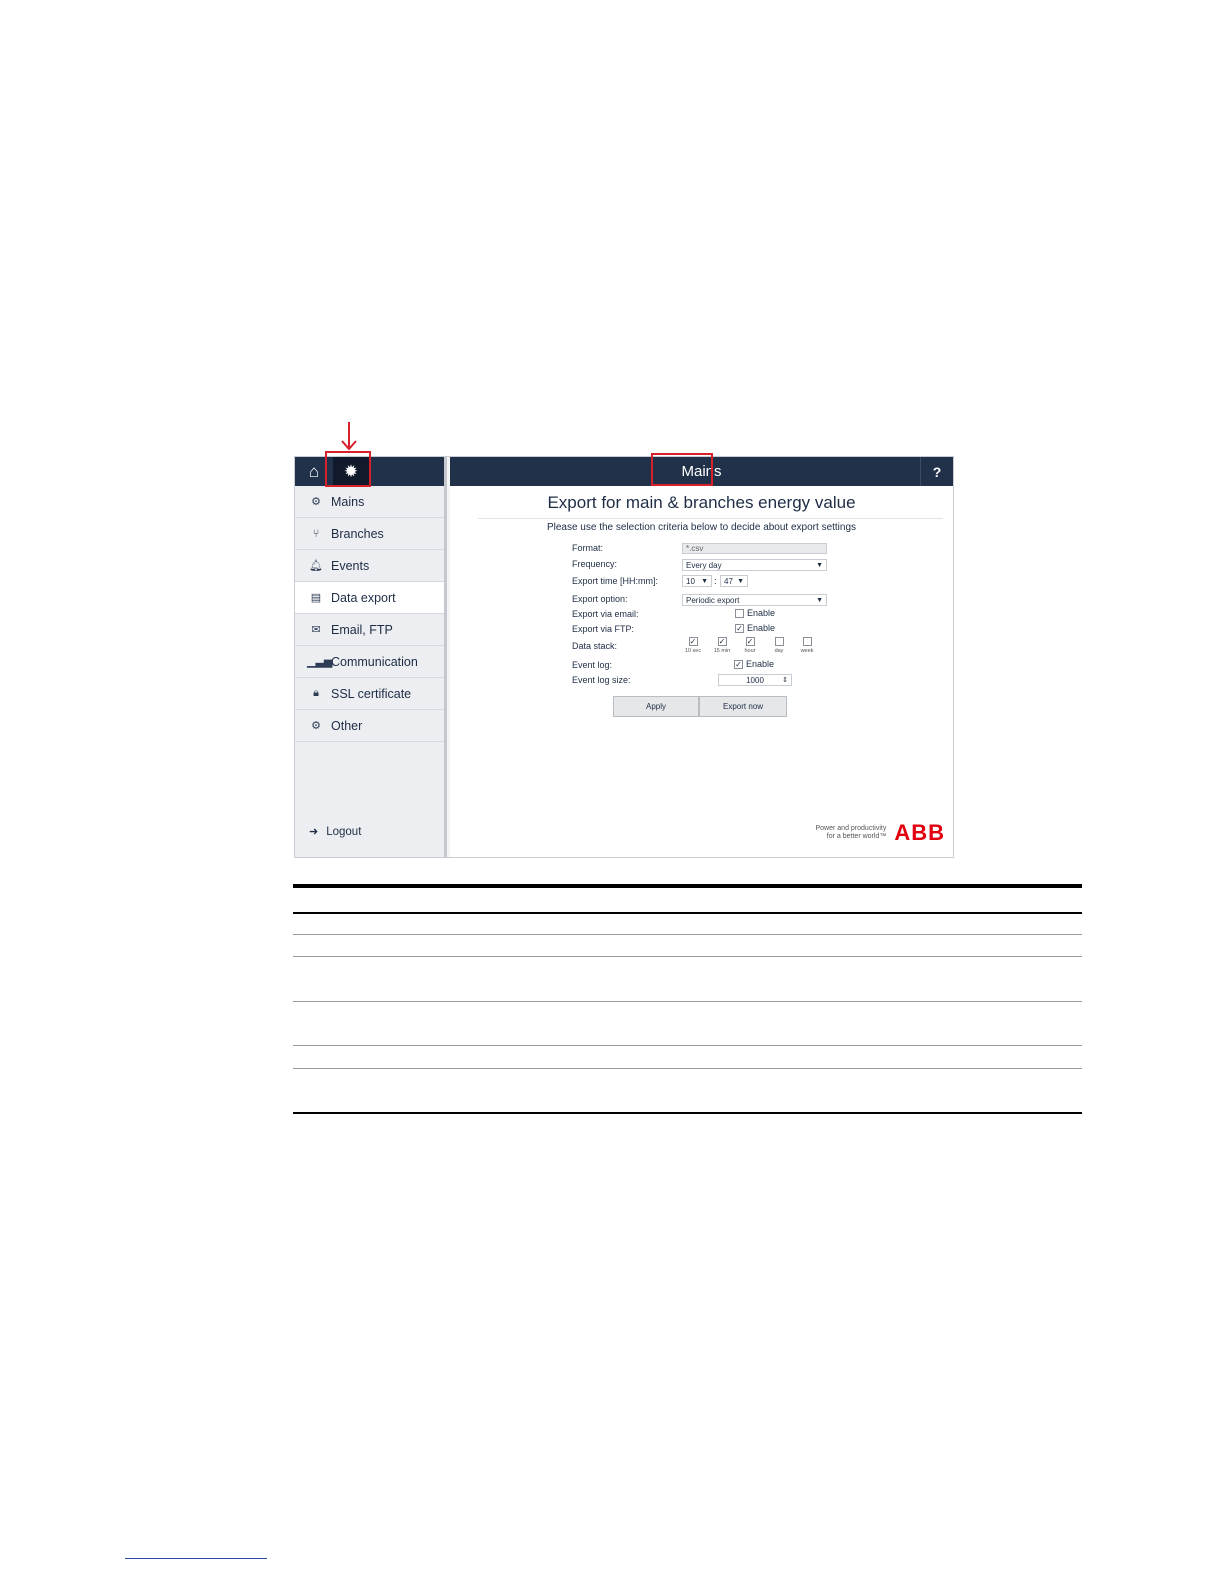 The image size is (1224, 1584). I want to click on data-stack-label: Data stack:, so click(595, 646).